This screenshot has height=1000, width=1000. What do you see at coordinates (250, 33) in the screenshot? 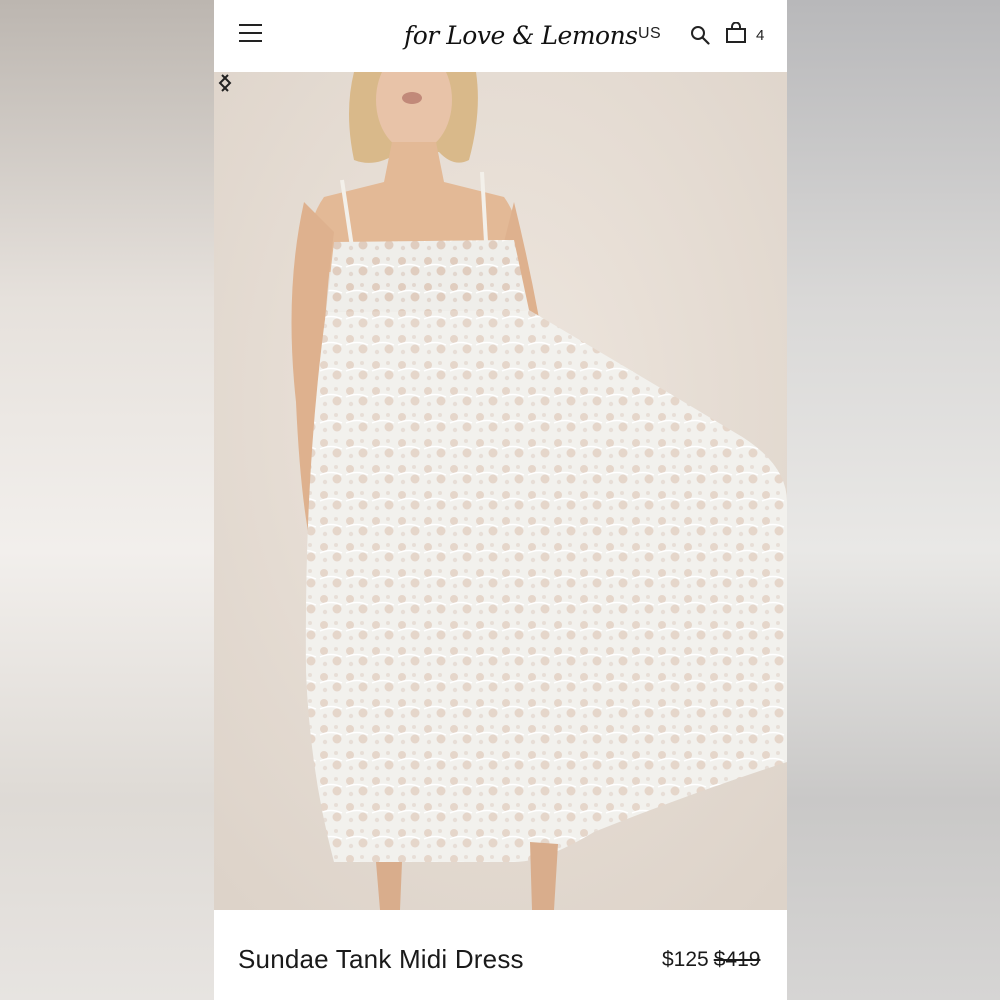
I see `menu-icon` at bounding box center [250, 33].